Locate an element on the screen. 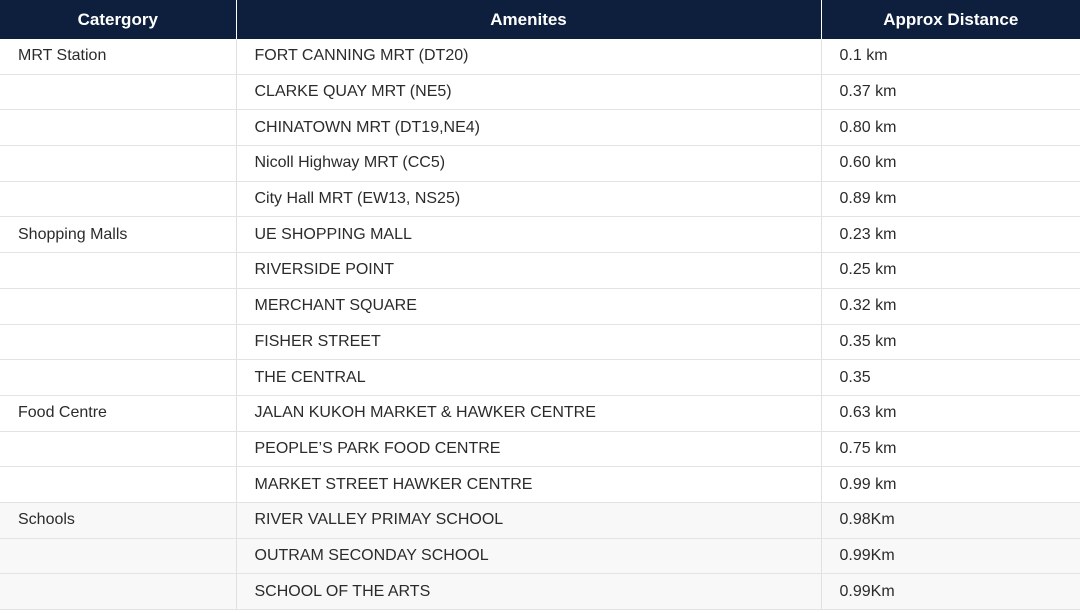  table-row: RIVERSIDE POINT 0.25 km is located at coordinates (540, 270).